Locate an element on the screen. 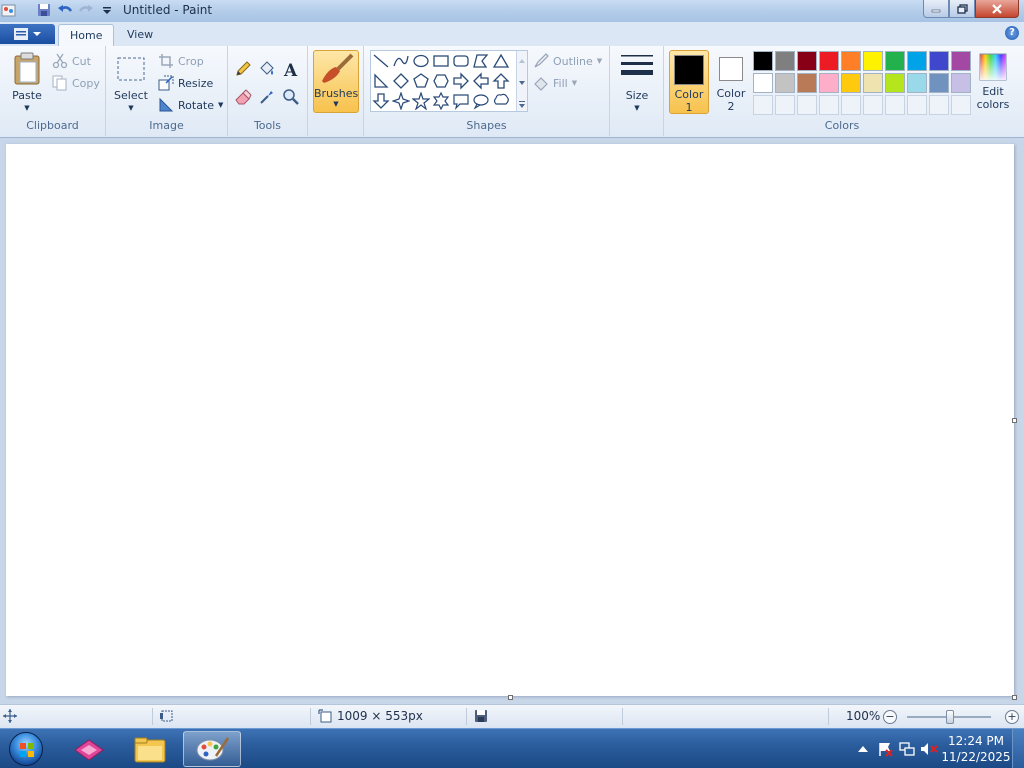 This screenshot has height=768, width=1024. paste-button: Paste ▼ is located at coordinates (27, 83).